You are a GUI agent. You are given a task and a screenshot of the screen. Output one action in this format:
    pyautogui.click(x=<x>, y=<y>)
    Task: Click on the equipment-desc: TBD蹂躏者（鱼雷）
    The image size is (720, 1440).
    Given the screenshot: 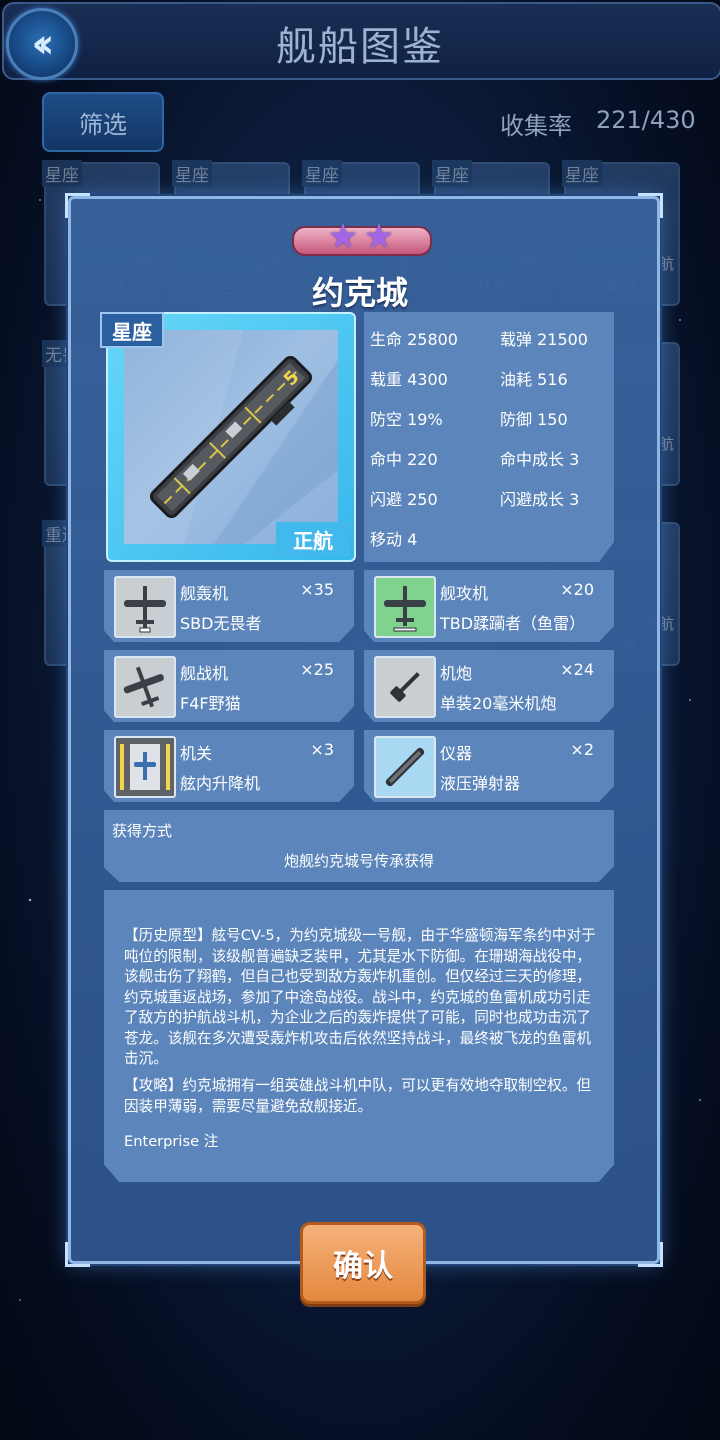 What is the action you would take?
    pyautogui.click(x=513, y=623)
    